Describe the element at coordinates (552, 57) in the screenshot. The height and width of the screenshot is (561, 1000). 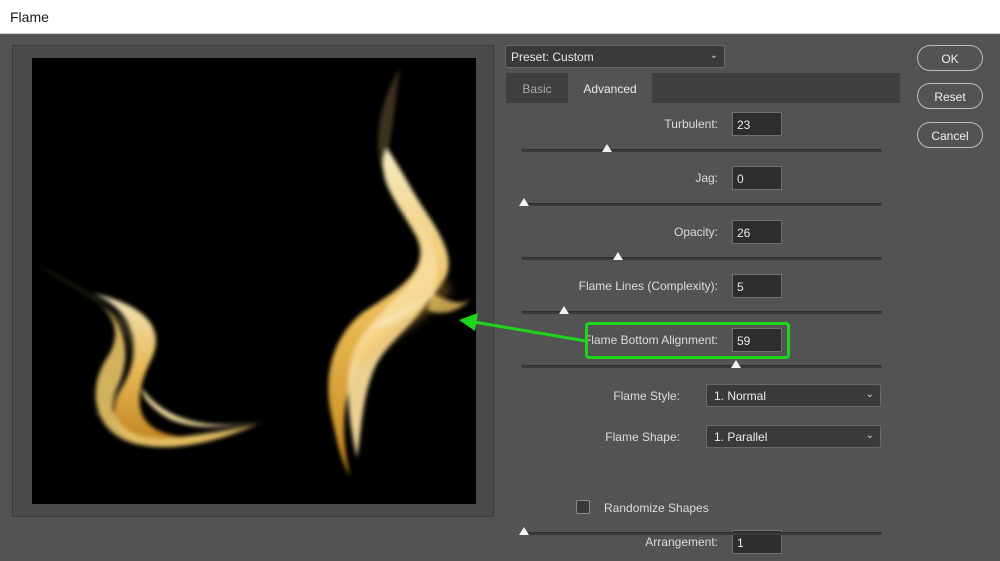
I see `preset-label: Preset: Custom` at that location.